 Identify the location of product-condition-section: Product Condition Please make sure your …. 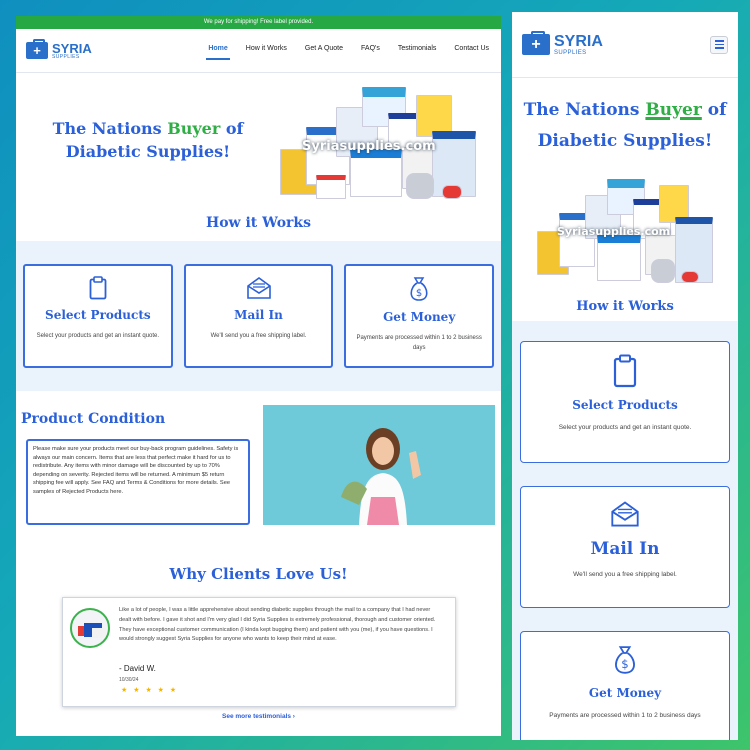
(258, 471).